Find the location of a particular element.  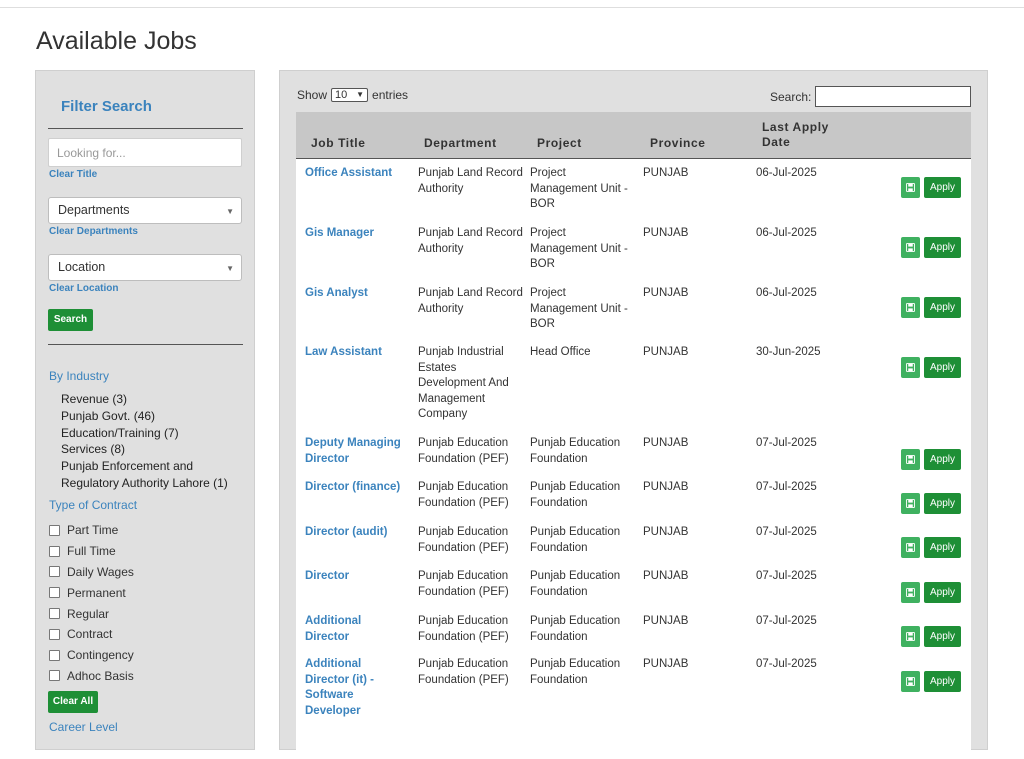

entries-label: entries is located at coordinates (390, 95).